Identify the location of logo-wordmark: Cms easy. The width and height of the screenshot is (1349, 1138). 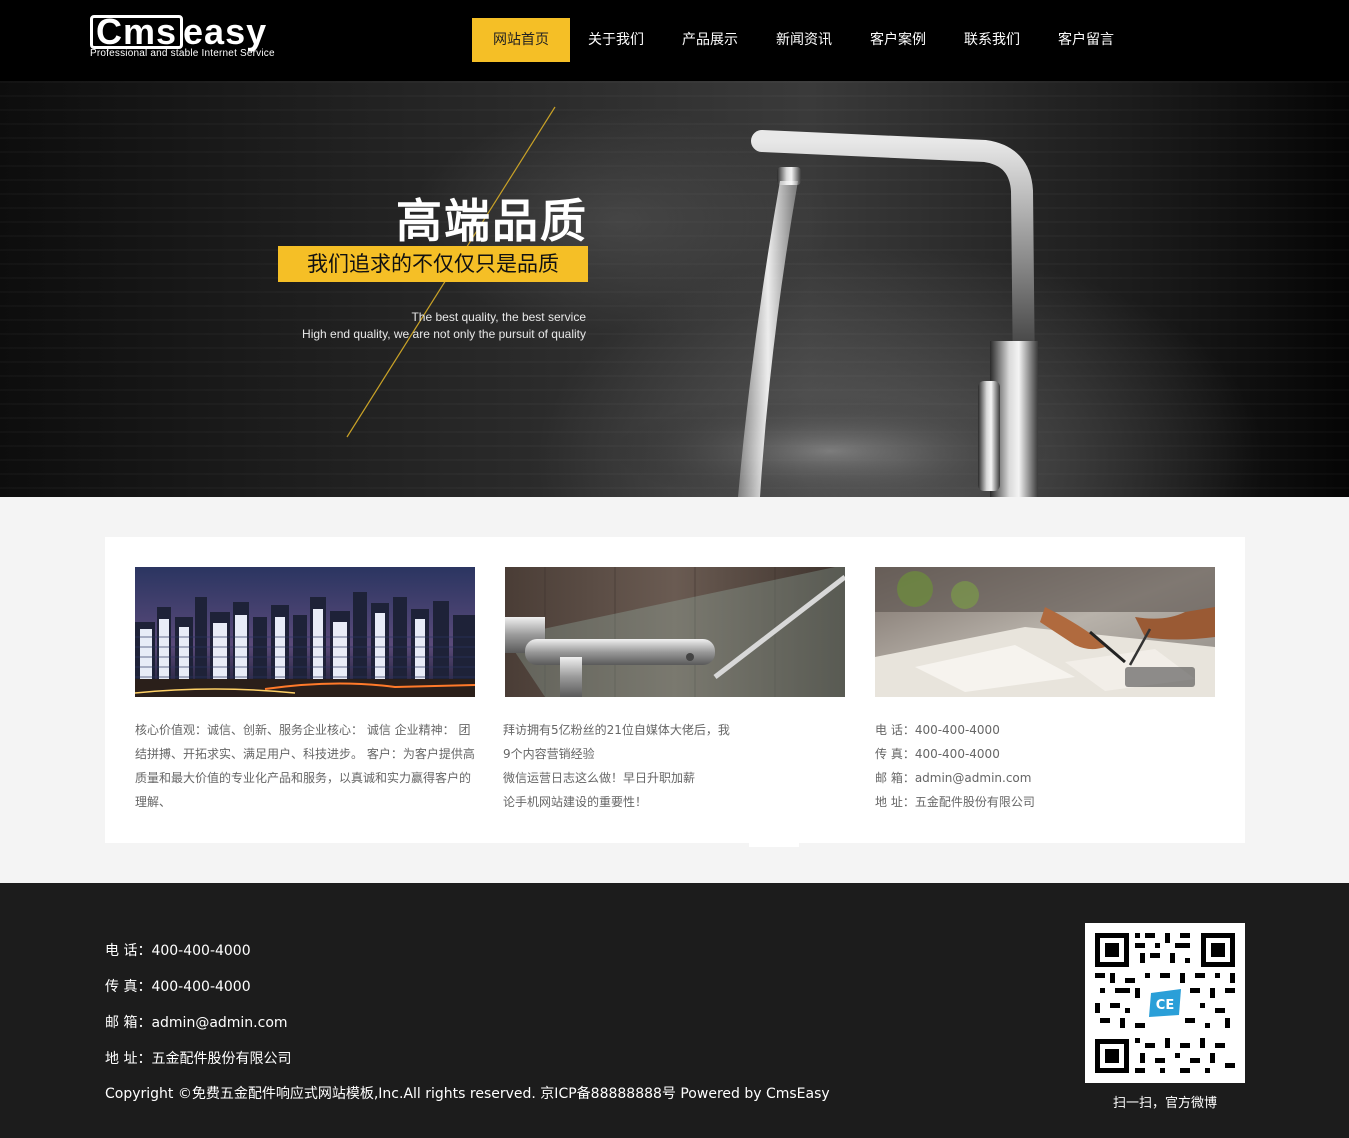
(178, 32).